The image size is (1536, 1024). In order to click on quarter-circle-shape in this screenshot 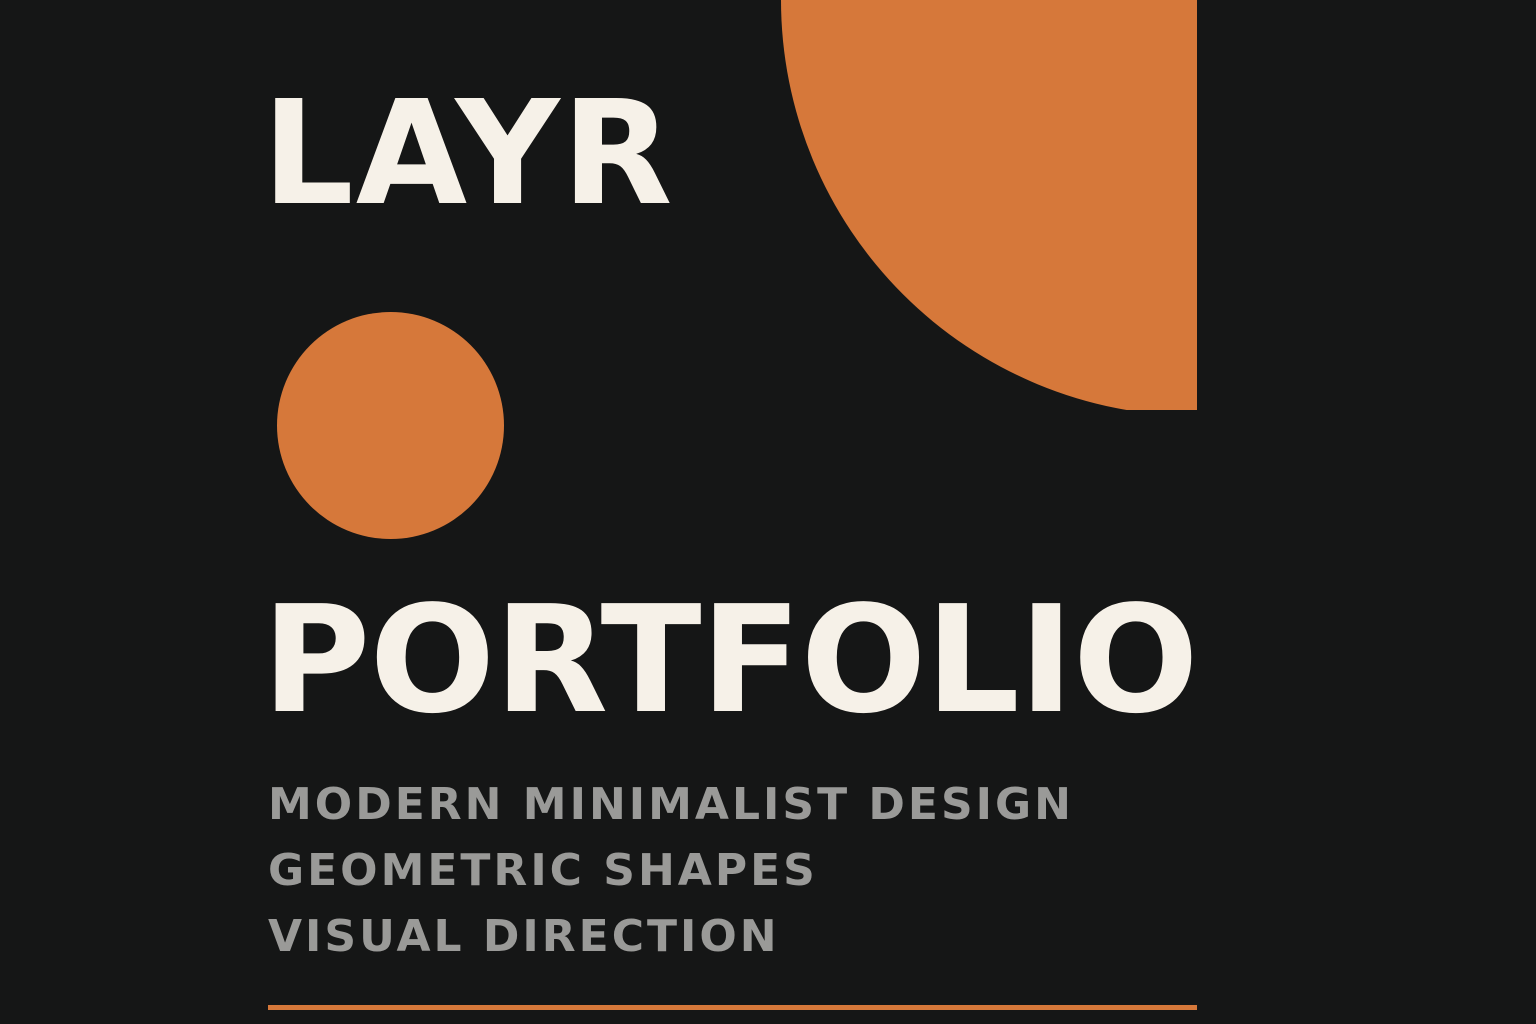, I will do `click(989, 205)`.